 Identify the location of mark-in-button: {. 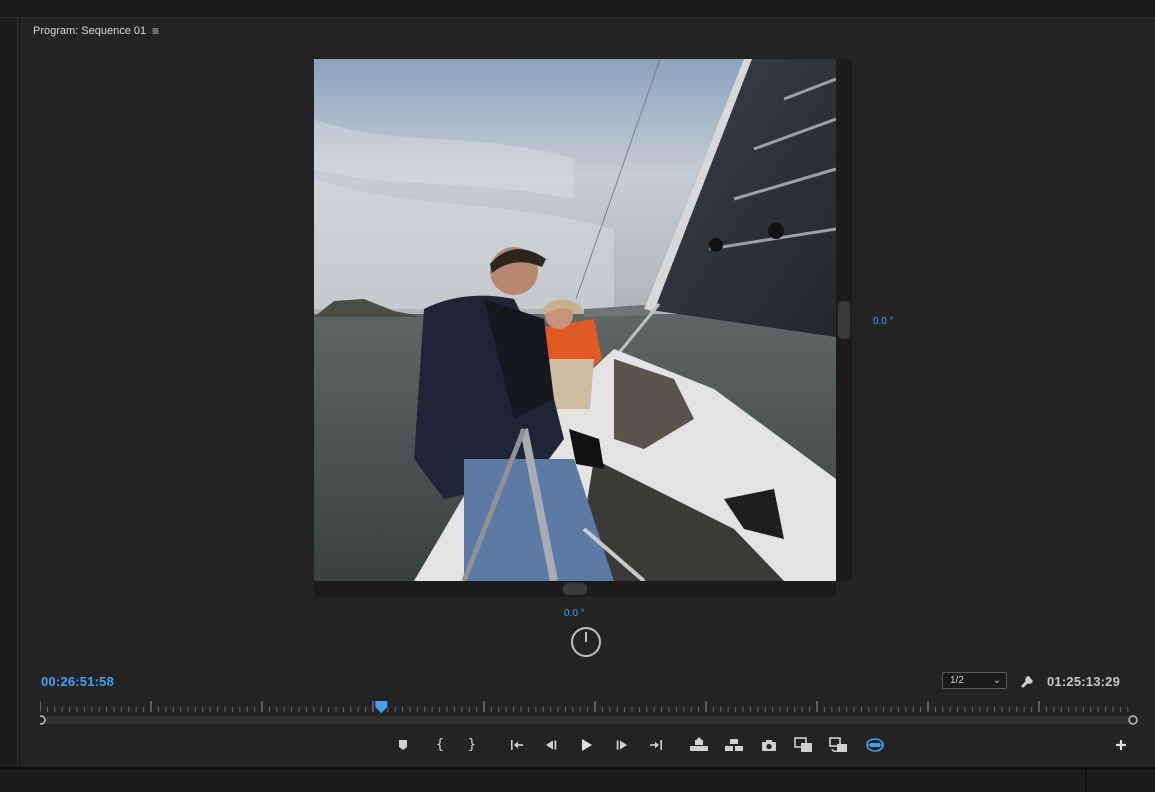
(440, 745).